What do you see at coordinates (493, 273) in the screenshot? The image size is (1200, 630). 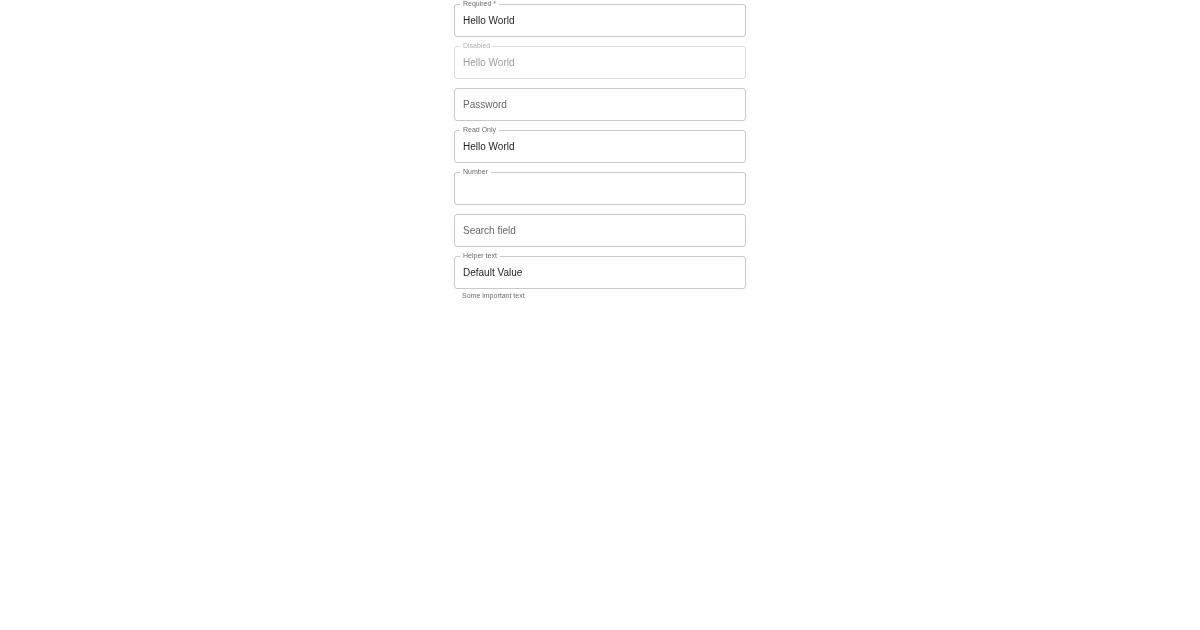 I see `field-value: Default Value` at bounding box center [493, 273].